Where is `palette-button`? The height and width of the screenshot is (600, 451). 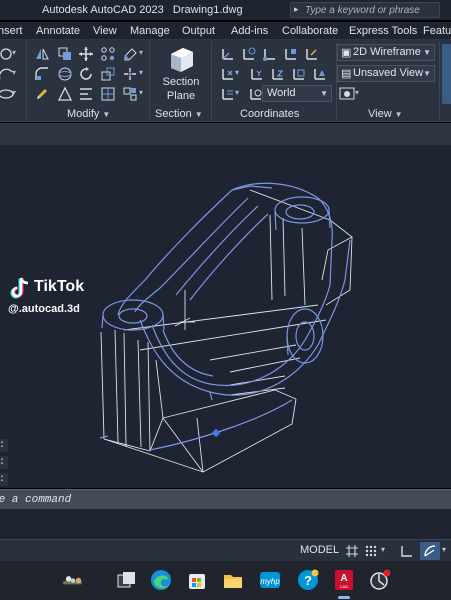 palette-button is located at coordinates (446, 74).